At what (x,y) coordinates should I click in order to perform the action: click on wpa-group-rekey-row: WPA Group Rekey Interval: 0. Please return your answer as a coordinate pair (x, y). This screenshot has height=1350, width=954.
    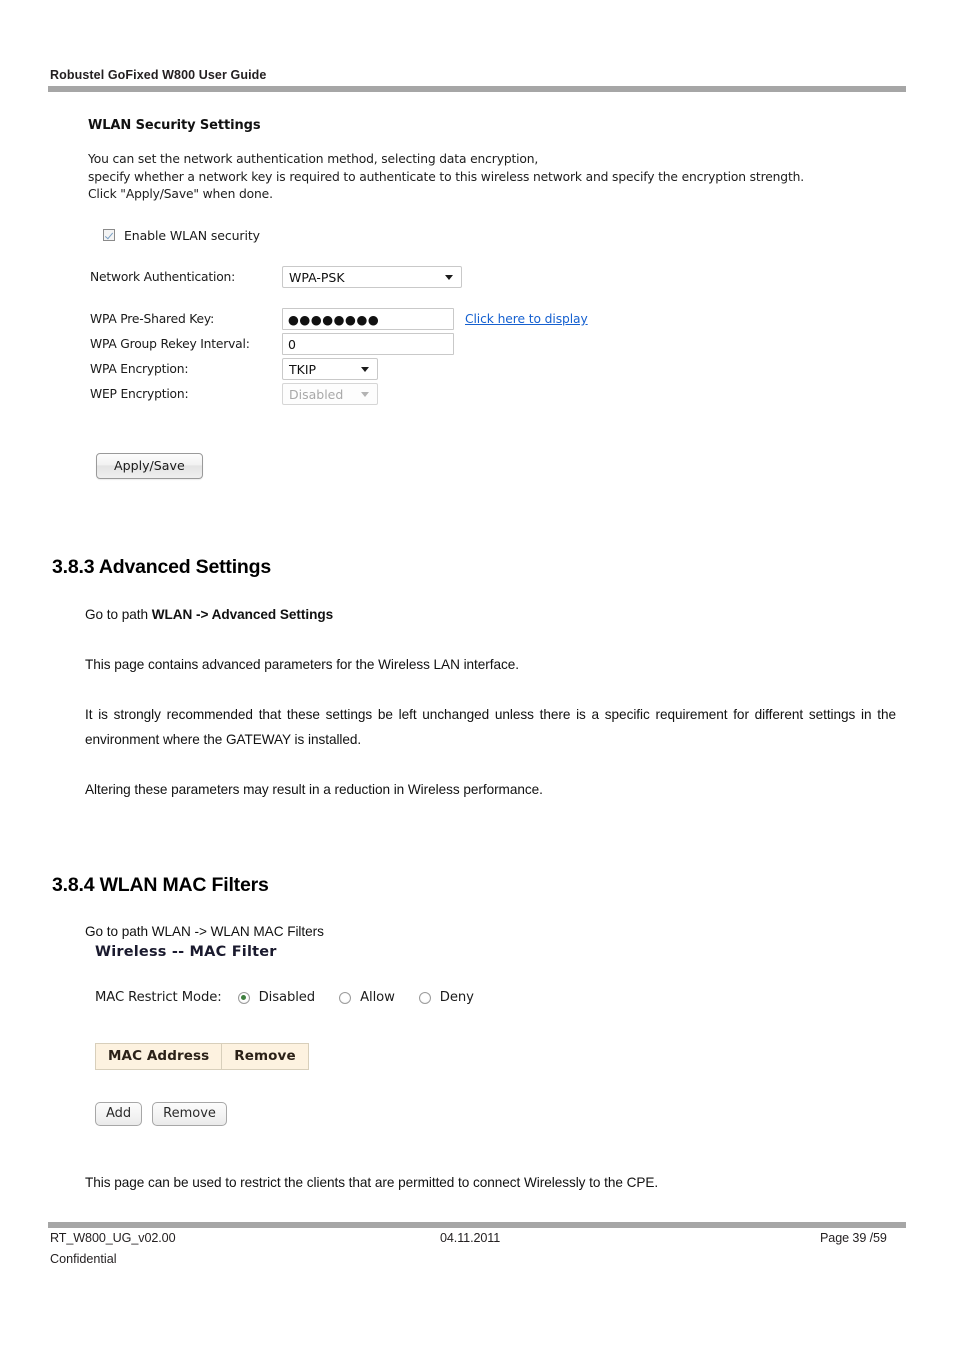
    Looking at the image, I should click on (509, 344).